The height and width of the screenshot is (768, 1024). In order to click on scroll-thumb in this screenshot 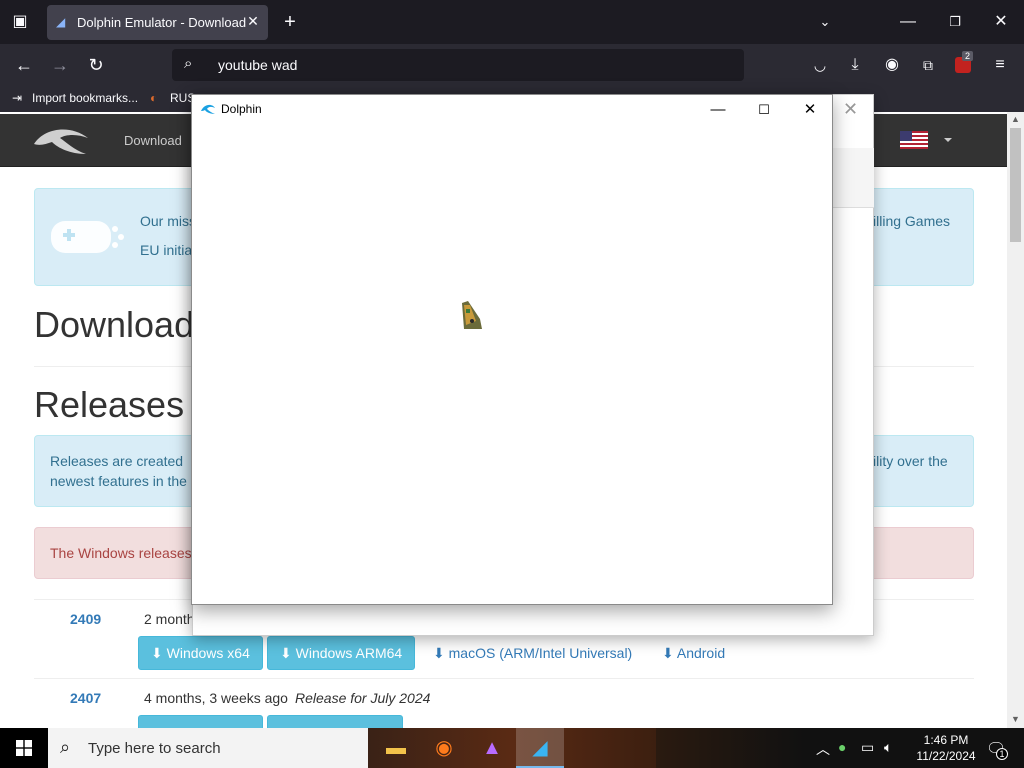, I will do `click(1015, 185)`.